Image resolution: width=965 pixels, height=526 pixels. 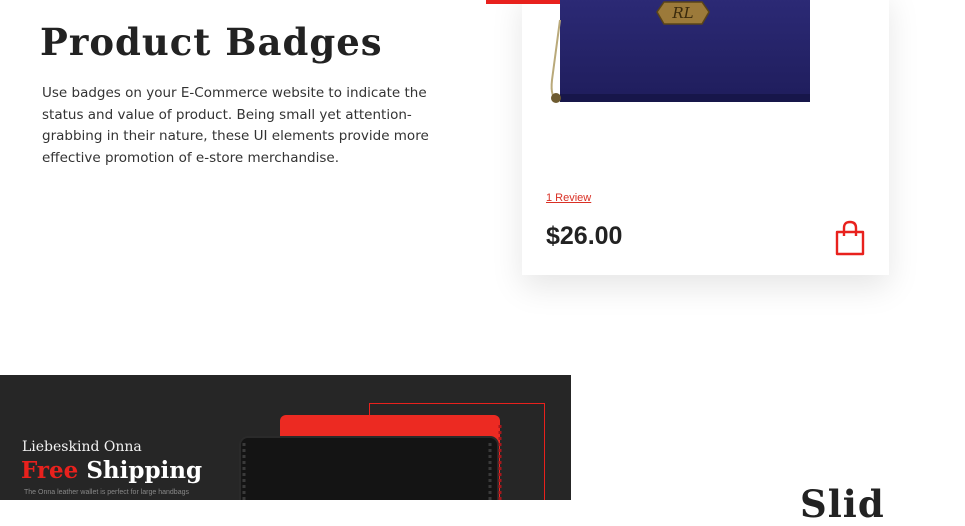 I want to click on brand-logo-plate: RL, so click(x=683, y=13).